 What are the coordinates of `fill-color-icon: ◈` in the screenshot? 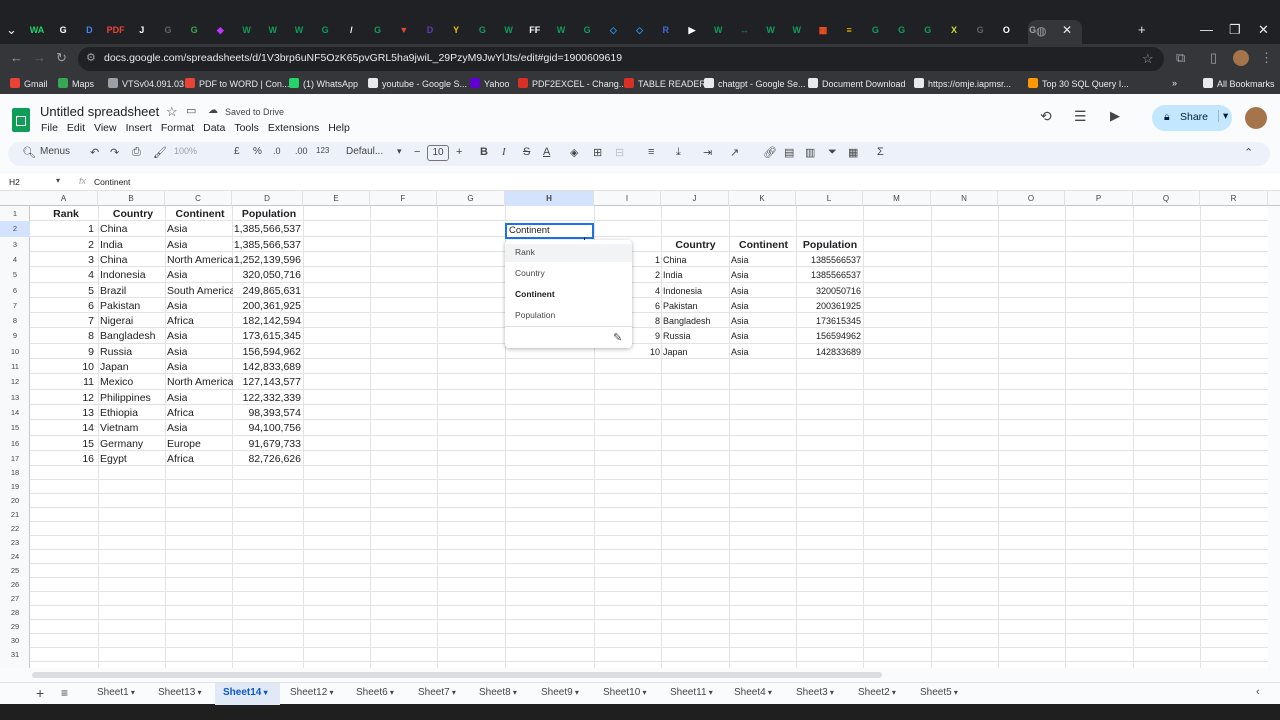 It's located at (574, 152).